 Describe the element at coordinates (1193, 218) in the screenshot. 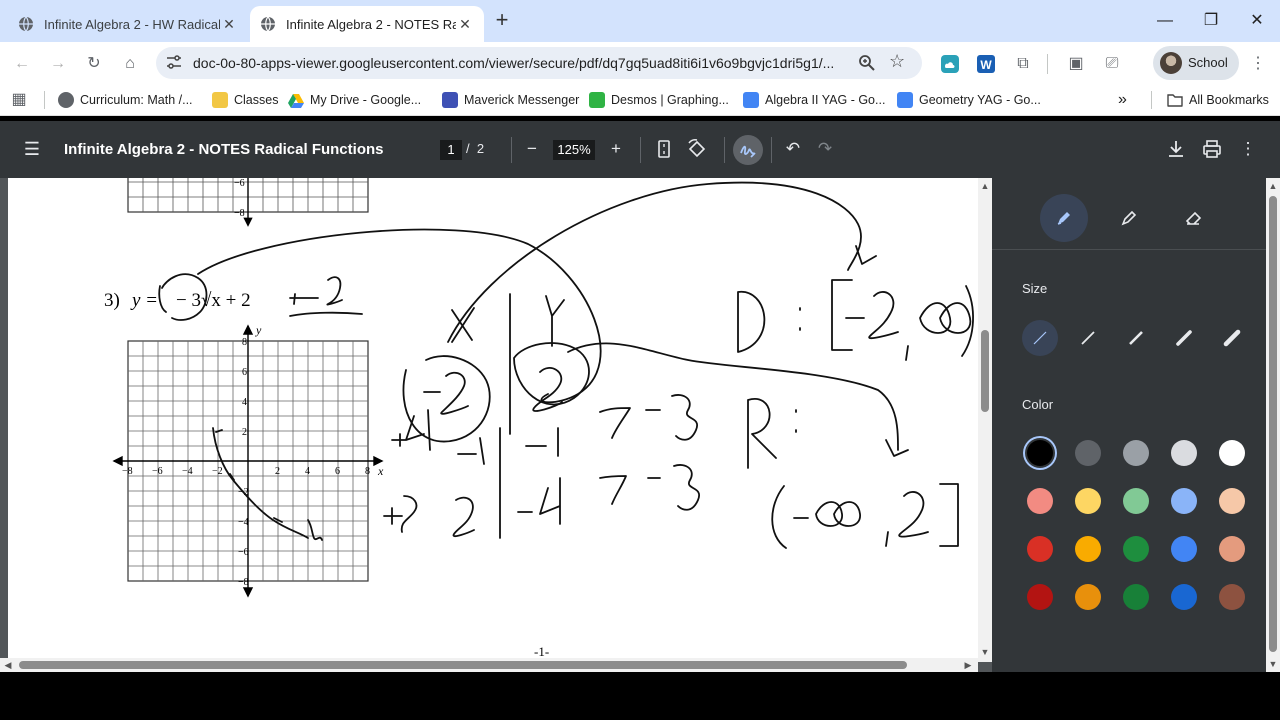

I see `eraser-tool-button` at that location.